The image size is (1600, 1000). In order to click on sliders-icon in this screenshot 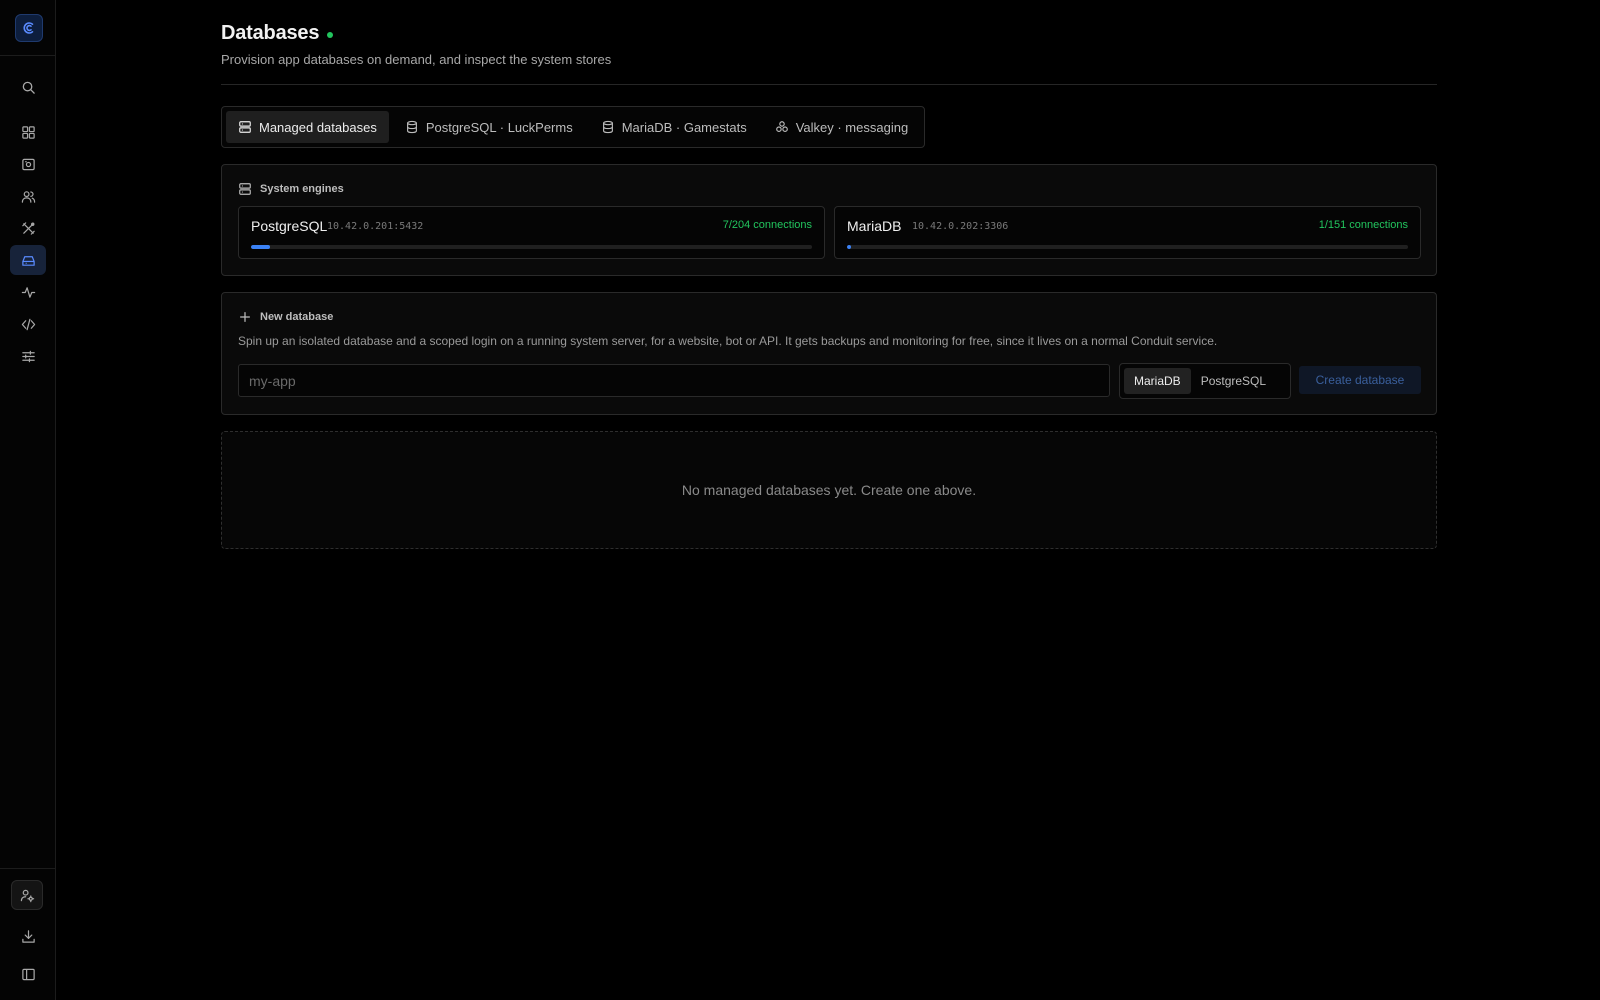, I will do `click(28, 356)`.